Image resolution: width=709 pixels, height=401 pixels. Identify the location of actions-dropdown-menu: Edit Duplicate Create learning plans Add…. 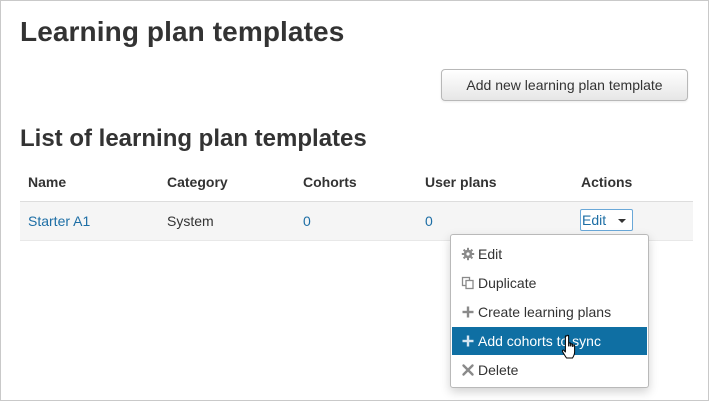
(549, 311).